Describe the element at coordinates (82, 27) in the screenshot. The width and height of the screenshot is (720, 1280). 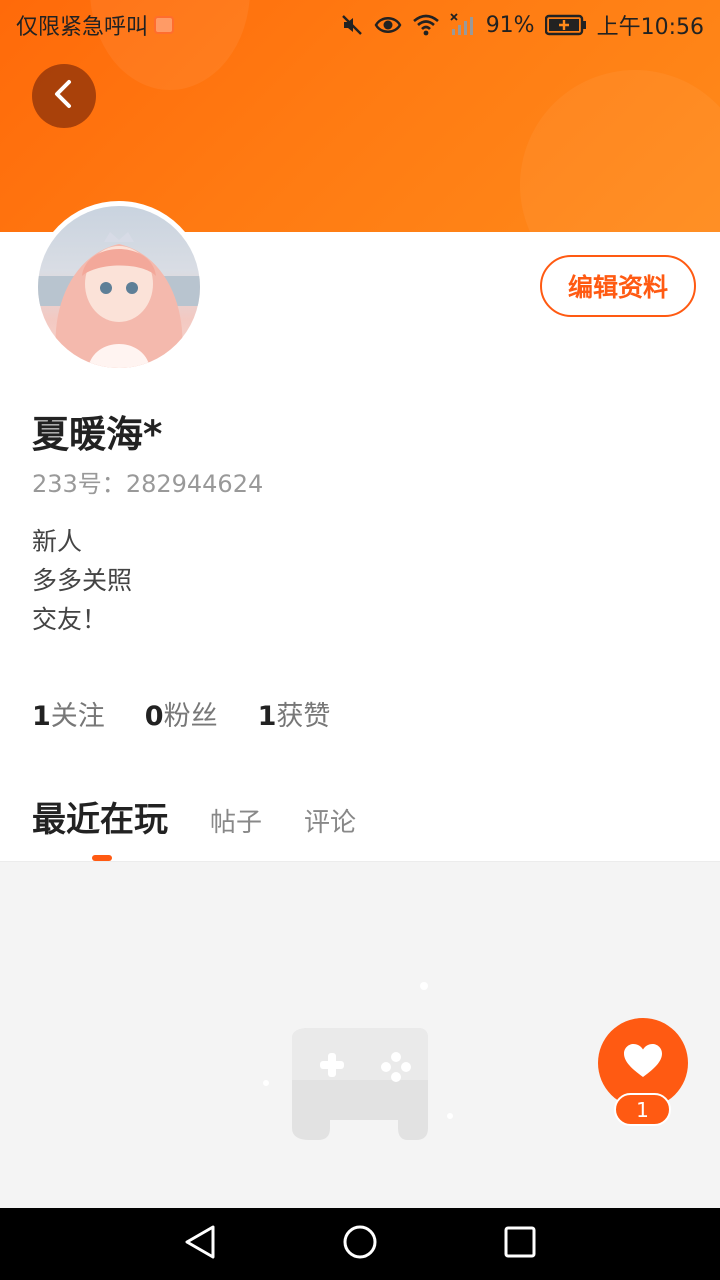
I see `carrier-text: 仅限紧急呼叫` at that location.